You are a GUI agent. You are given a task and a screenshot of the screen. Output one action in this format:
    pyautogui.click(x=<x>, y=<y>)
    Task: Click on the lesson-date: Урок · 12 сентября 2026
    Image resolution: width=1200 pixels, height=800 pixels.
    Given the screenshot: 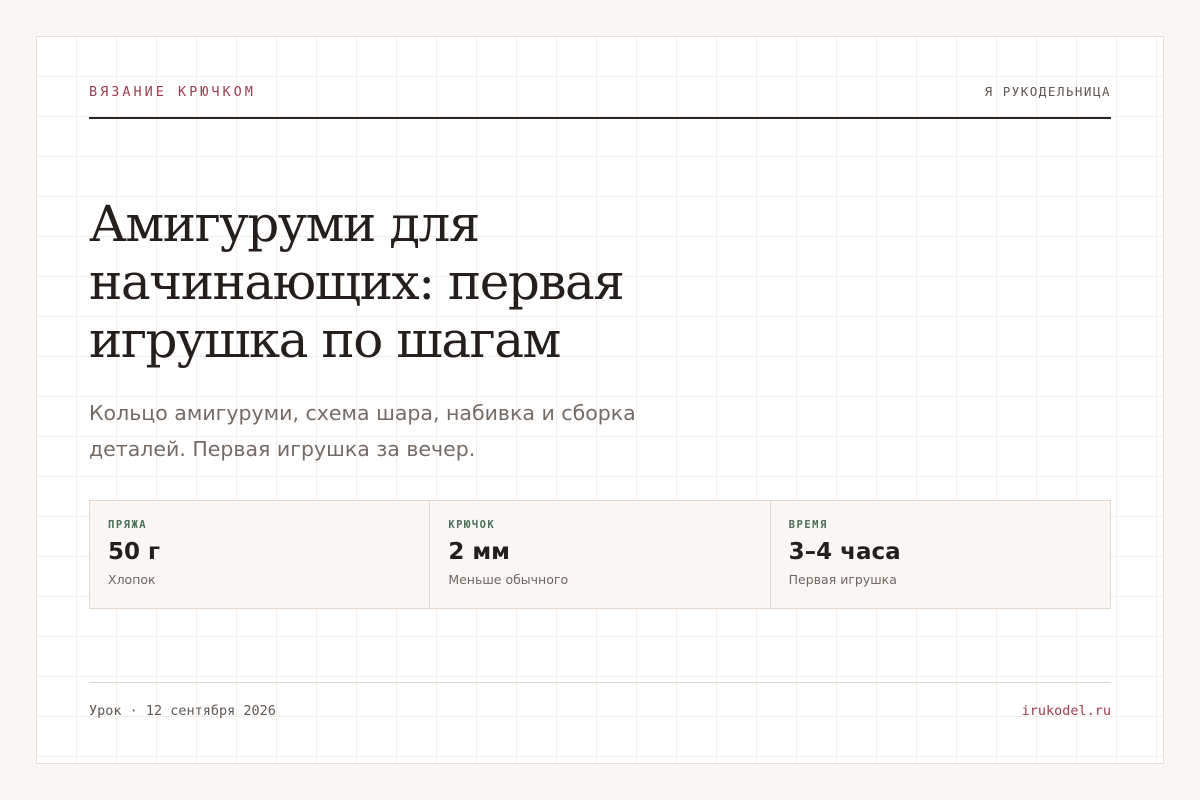 What is the action you would take?
    pyautogui.click(x=182, y=711)
    